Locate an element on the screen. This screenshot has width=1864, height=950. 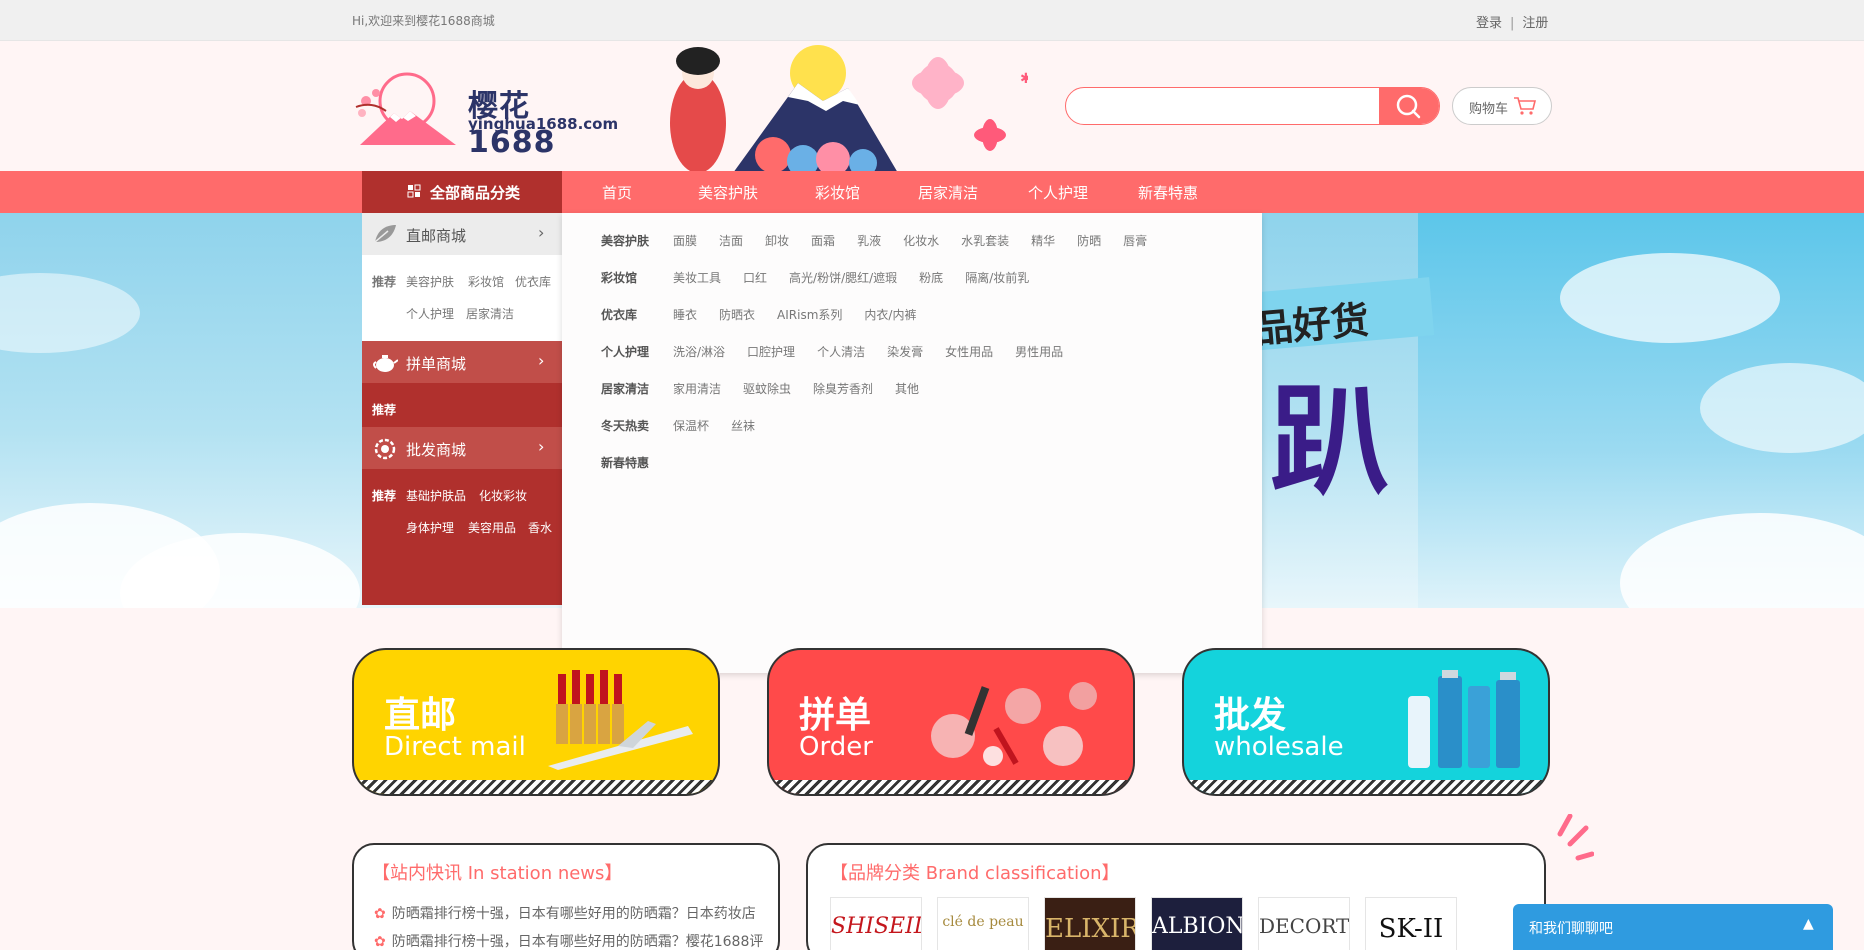
nav-item-personal-care: 个人护理 is located at coordinates (1058, 192).